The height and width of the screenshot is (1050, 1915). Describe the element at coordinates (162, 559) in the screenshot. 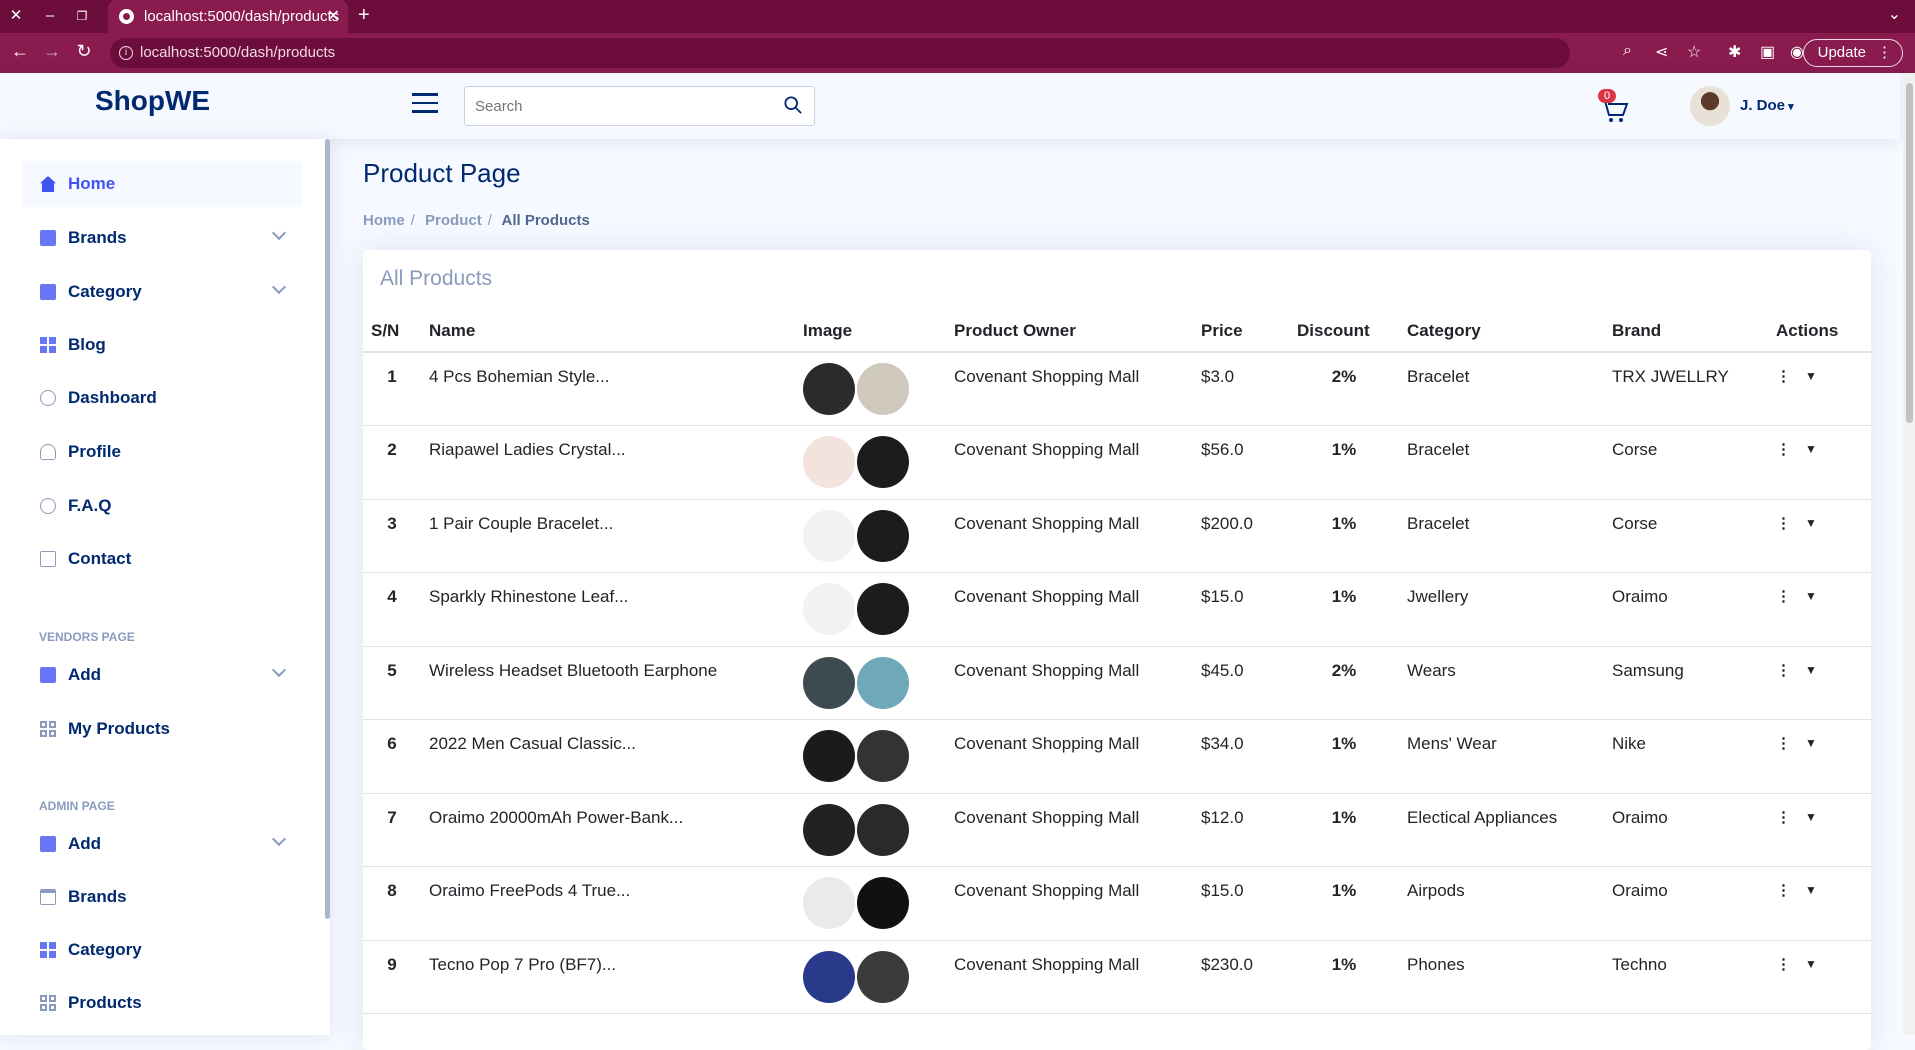

I see `sidebar-item-contact: Contact` at that location.